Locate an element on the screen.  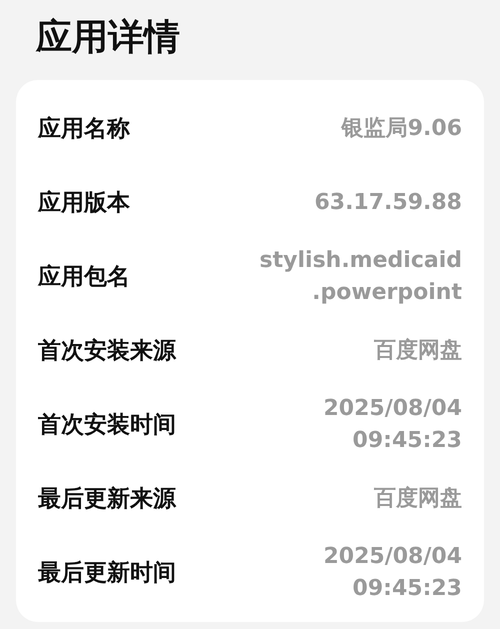
detail-value: 银监局9.06 is located at coordinates (402, 129).